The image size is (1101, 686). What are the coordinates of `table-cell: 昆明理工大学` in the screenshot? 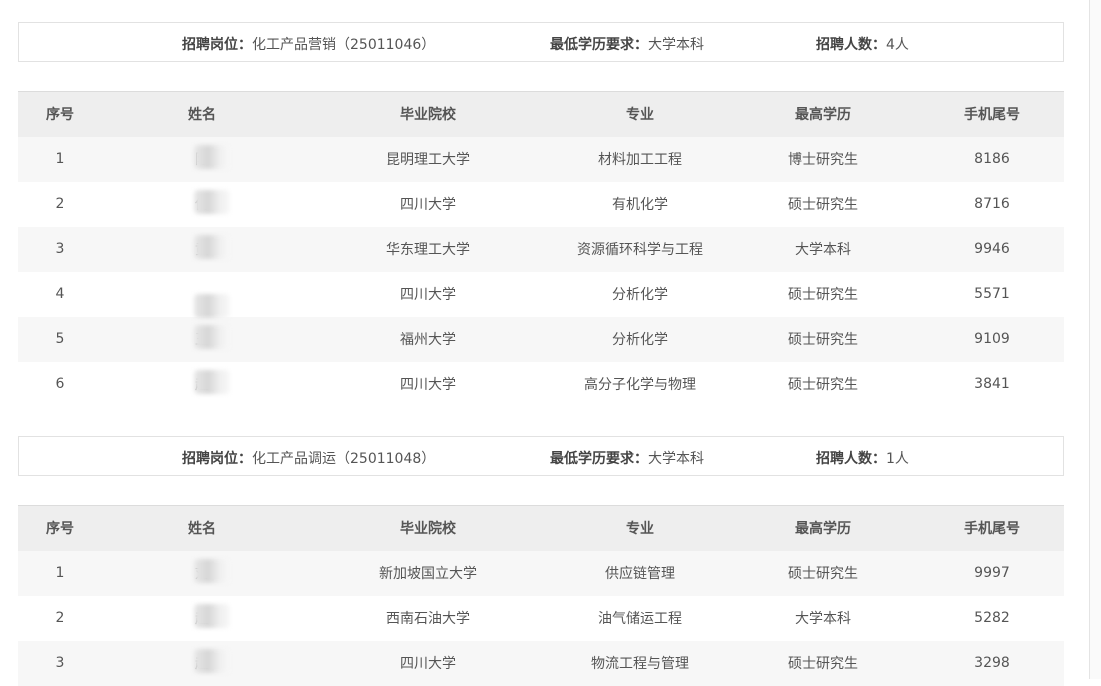 It's located at (428, 160).